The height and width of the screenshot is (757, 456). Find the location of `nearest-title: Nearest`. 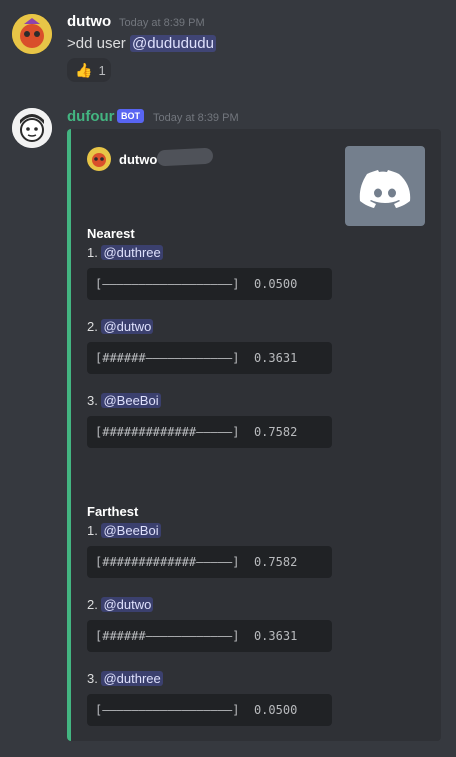

nearest-title: Nearest is located at coordinates (111, 233).